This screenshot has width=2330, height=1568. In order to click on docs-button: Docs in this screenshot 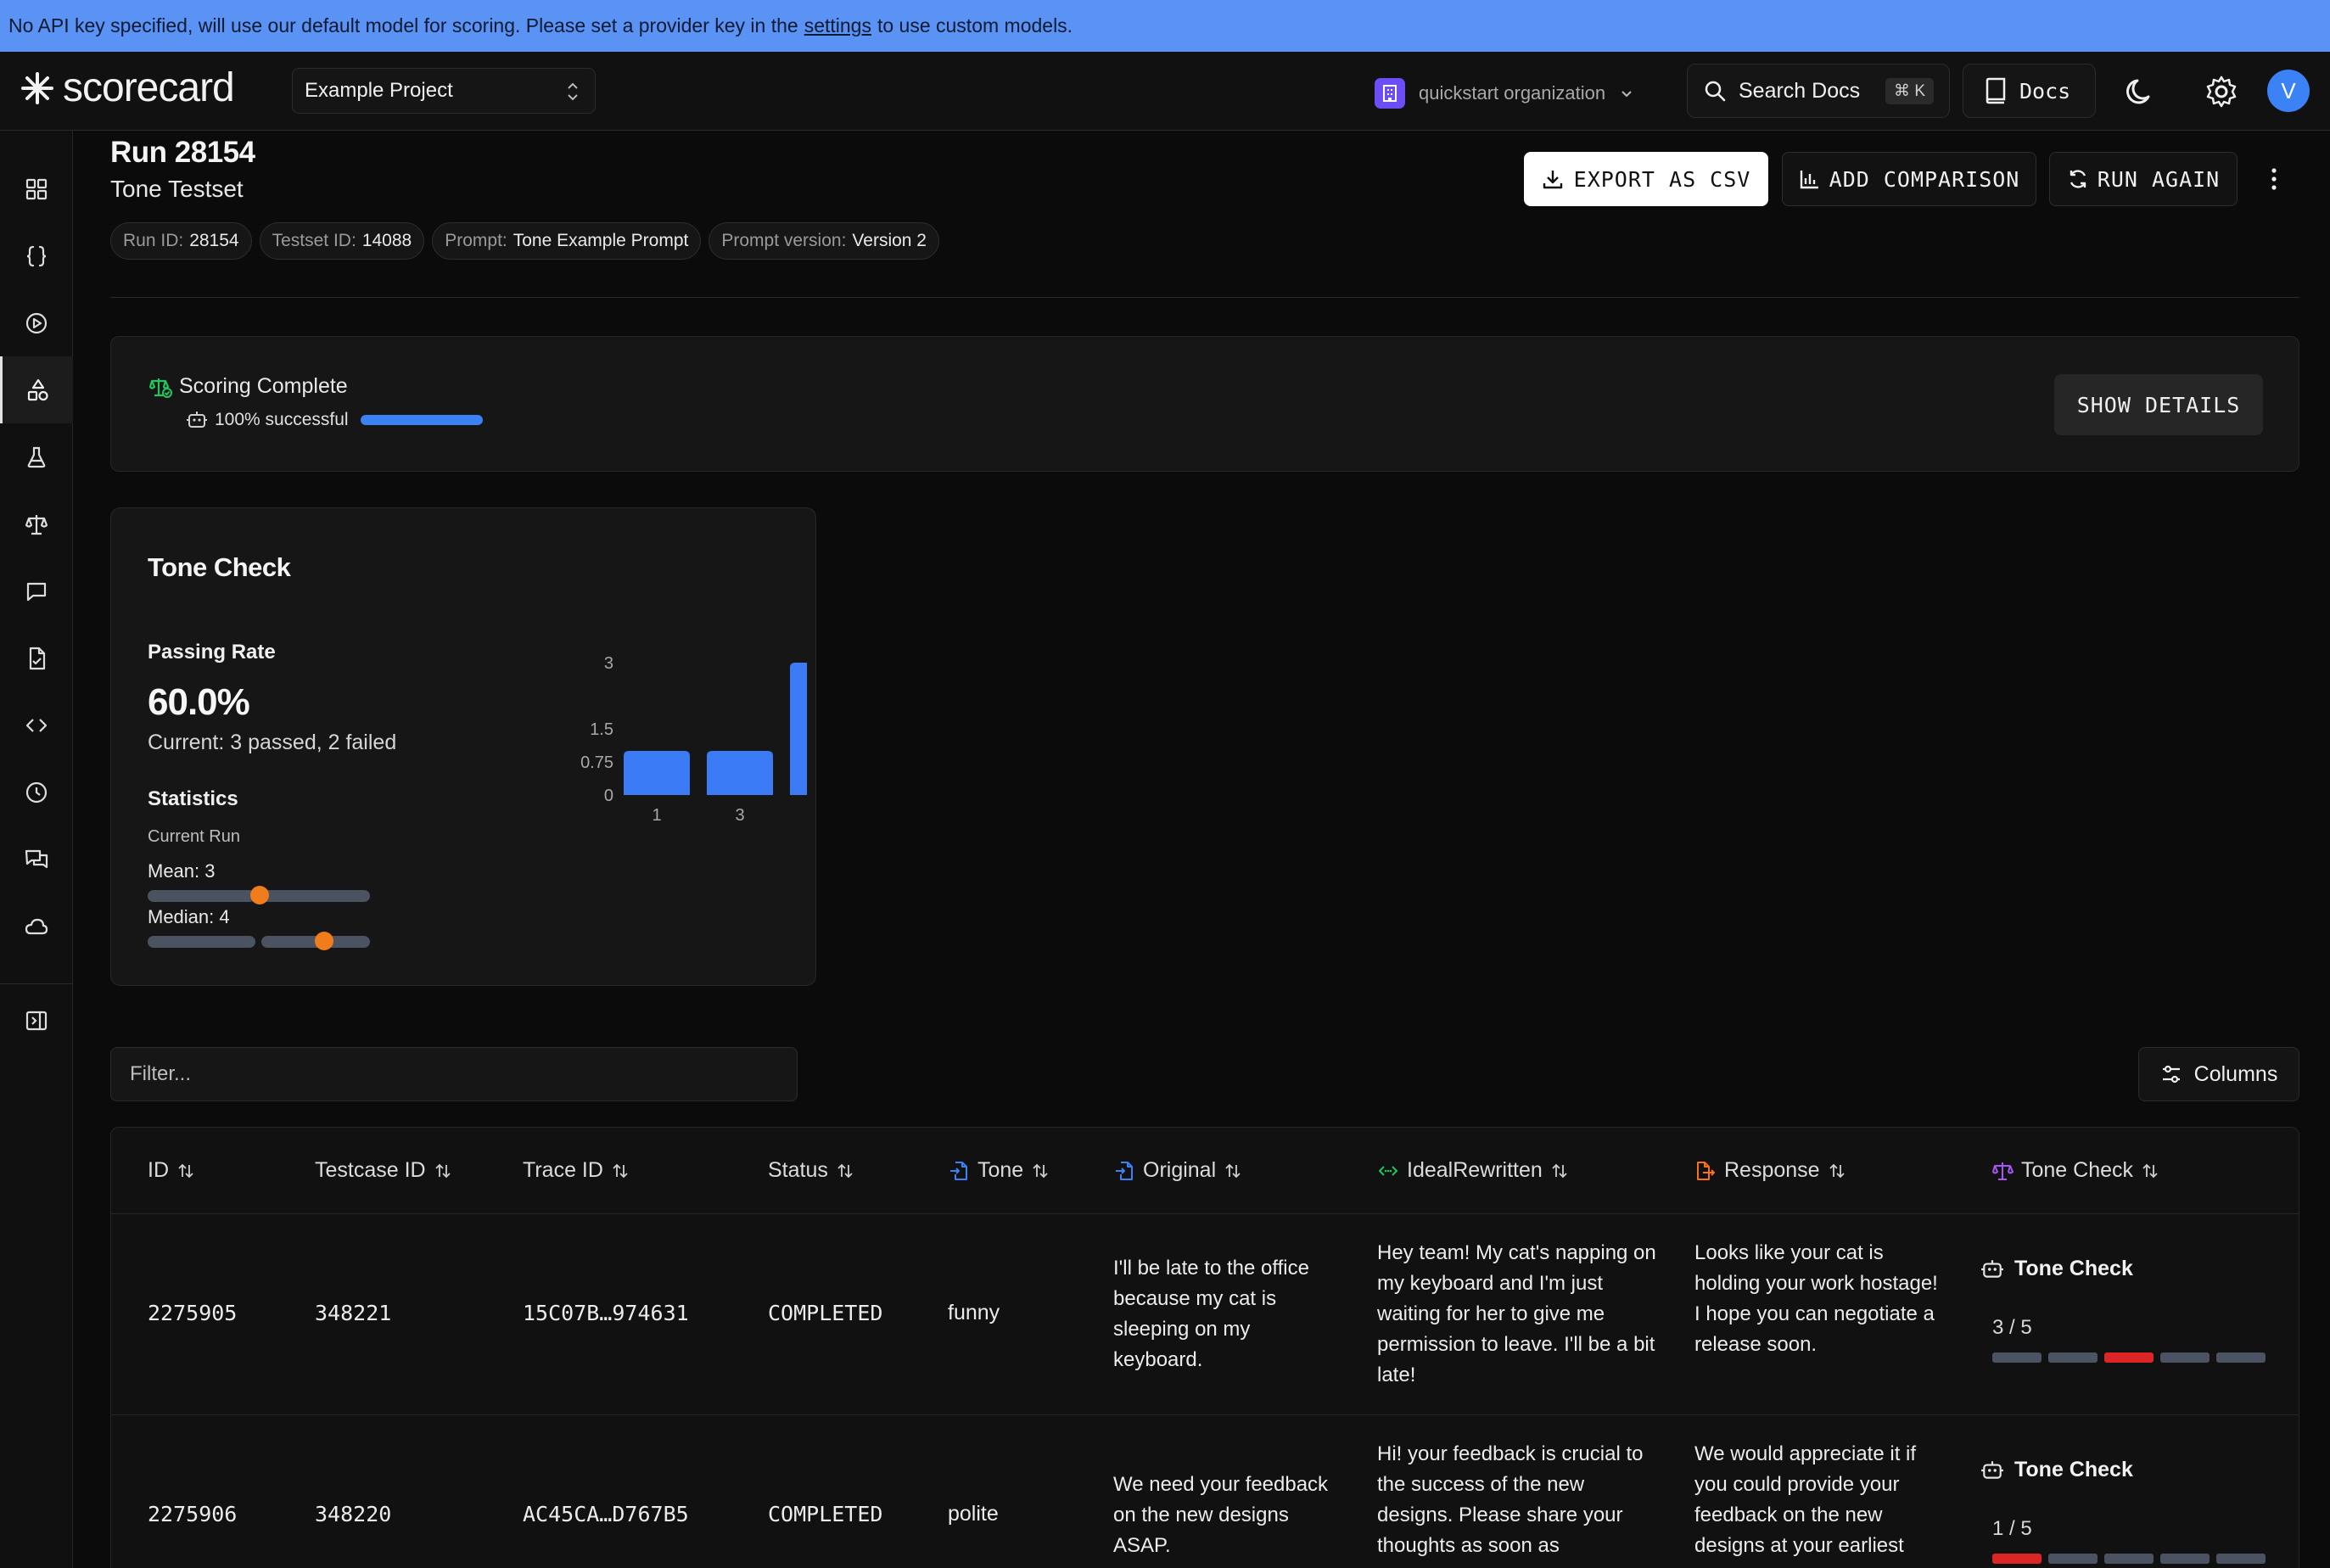, I will do `click(2030, 91)`.